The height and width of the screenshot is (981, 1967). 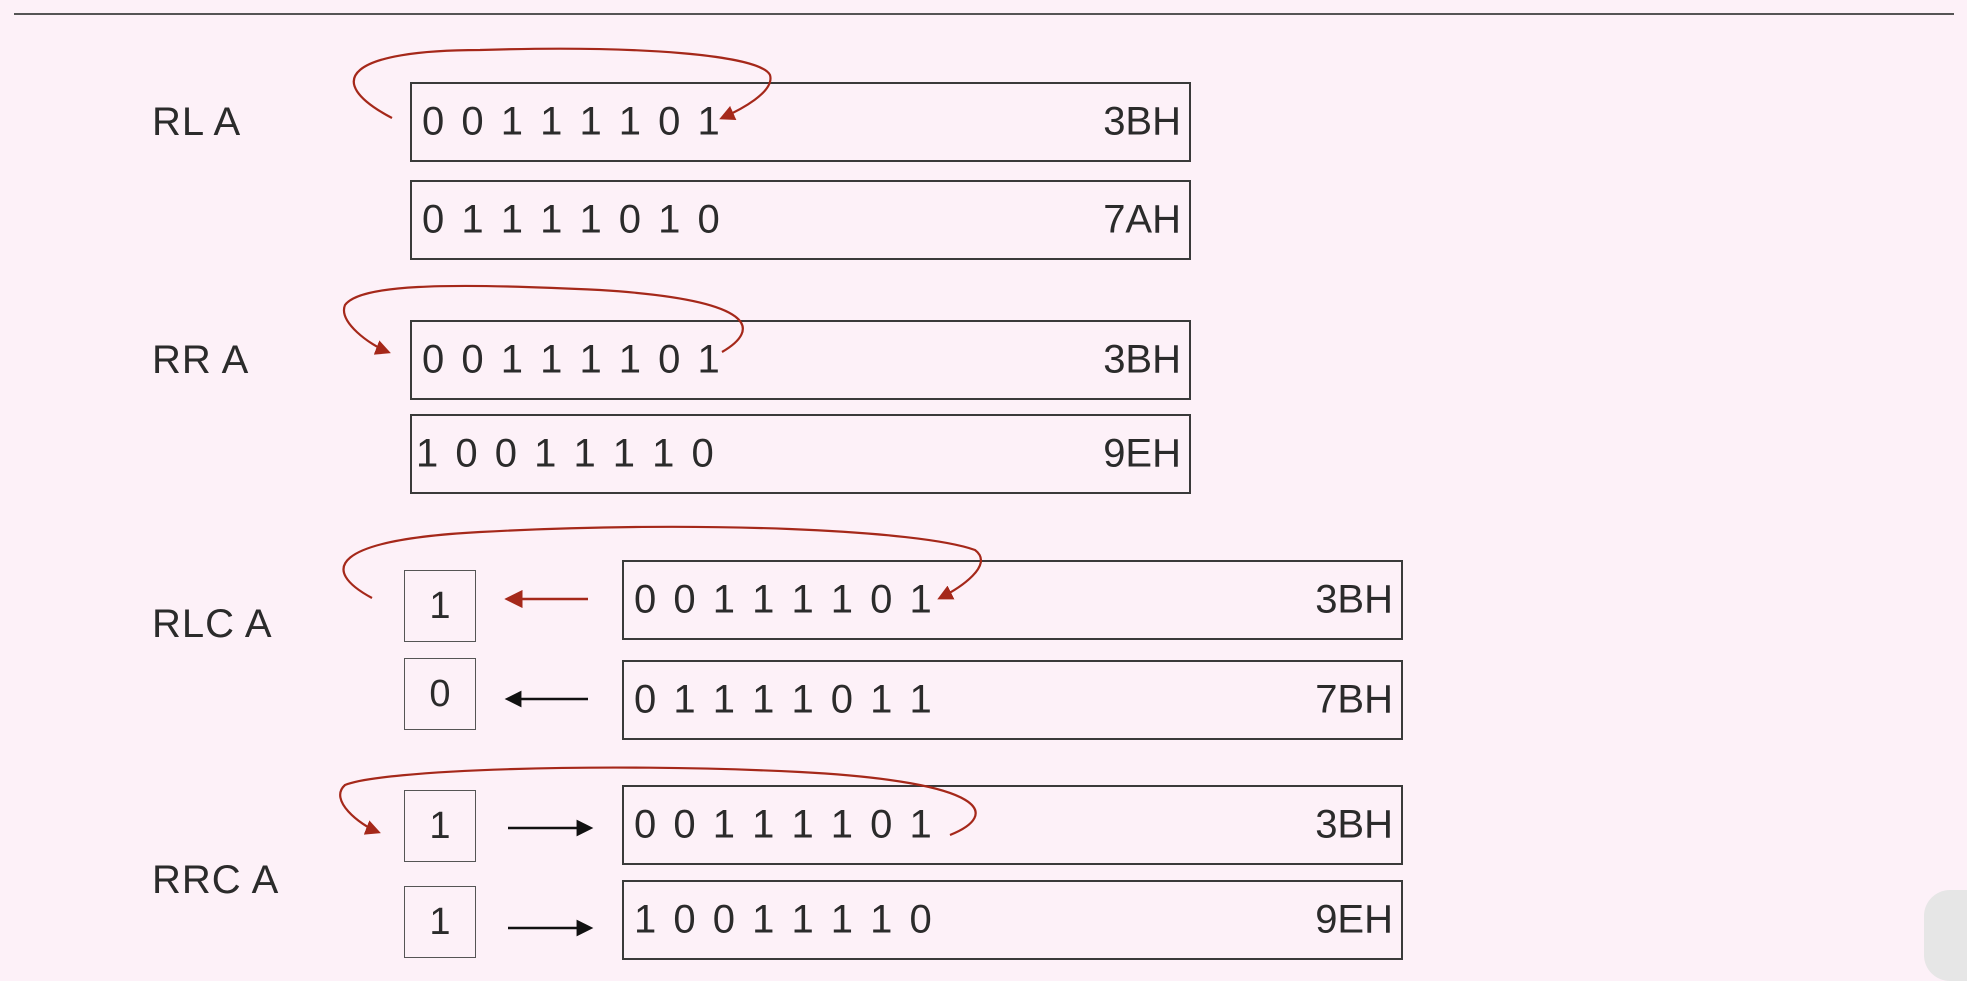 What do you see at coordinates (1945, 935) in the screenshot?
I see `corner-widget-icon` at bounding box center [1945, 935].